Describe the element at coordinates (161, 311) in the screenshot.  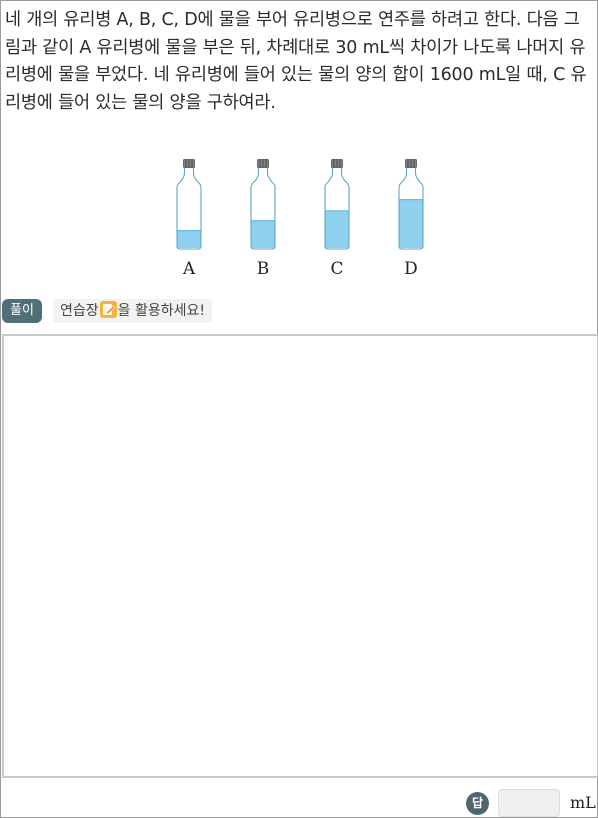
I see `scratchpad-hint-after: 을 활용하세요!` at that location.